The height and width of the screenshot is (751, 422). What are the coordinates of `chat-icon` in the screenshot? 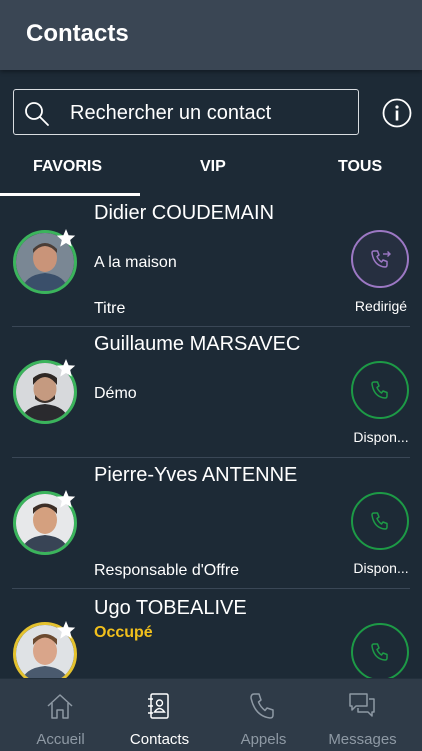 It's located at (362, 705).